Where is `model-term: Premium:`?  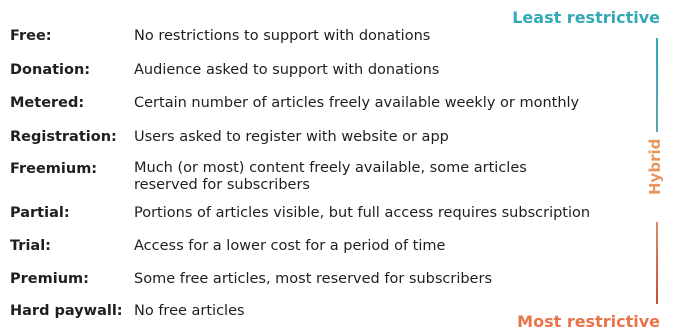
model-term: Premium: is located at coordinates (49, 279).